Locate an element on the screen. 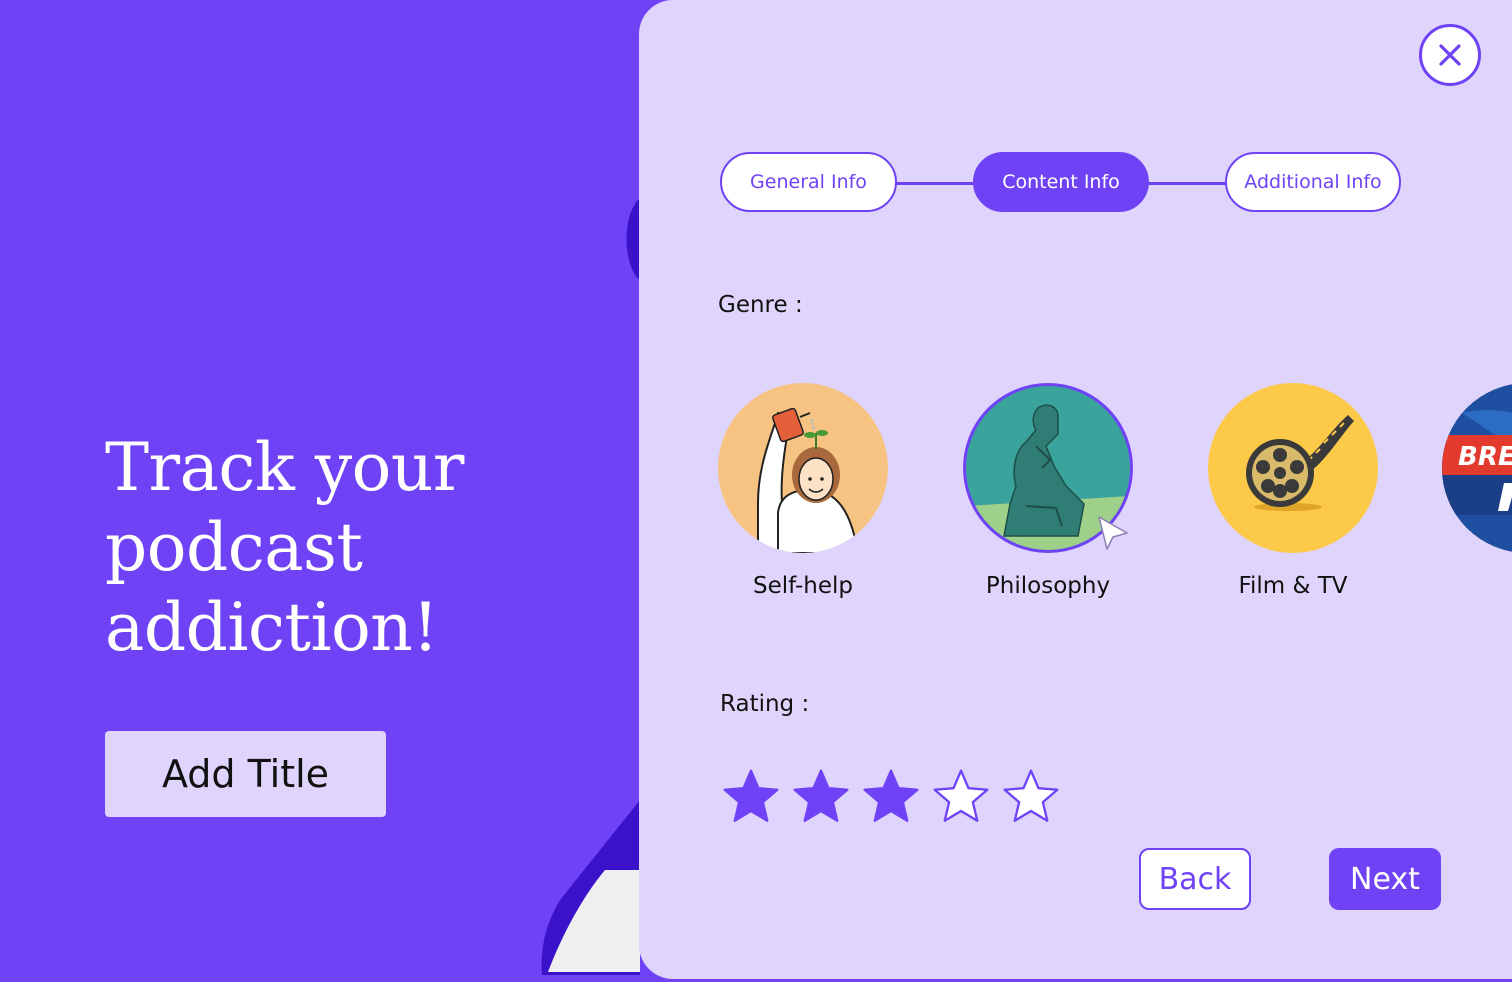 The image size is (1512, 982). genre-image: BREA is located at coordinates (1477, 468).